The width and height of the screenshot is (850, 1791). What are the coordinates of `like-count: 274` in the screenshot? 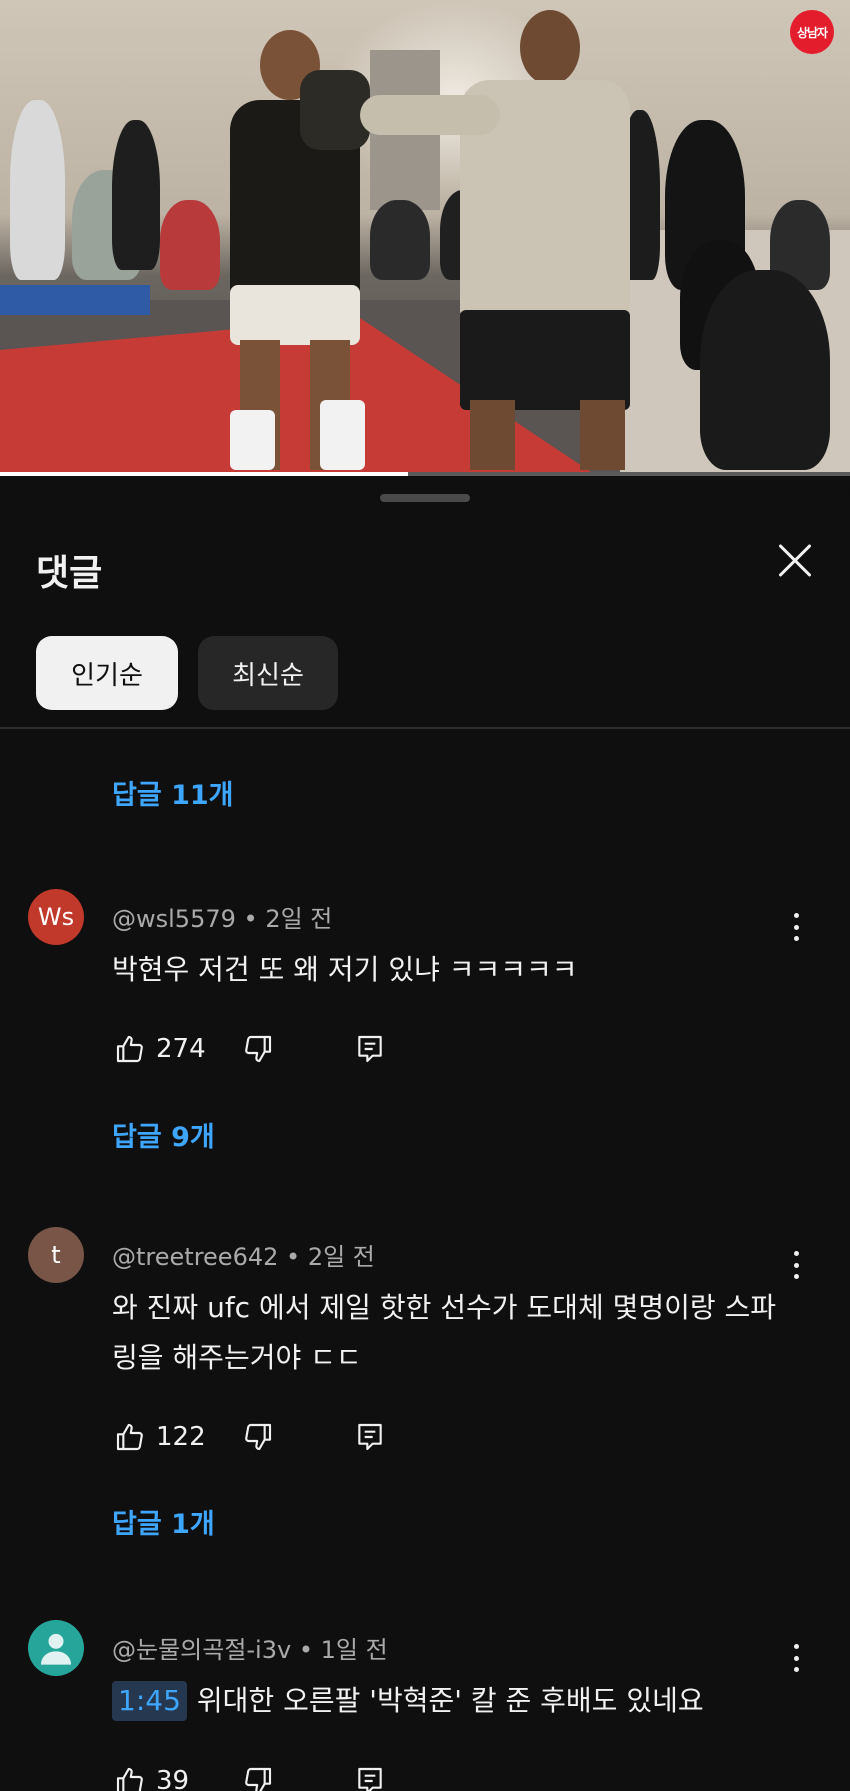 It's located at (181, 1049).